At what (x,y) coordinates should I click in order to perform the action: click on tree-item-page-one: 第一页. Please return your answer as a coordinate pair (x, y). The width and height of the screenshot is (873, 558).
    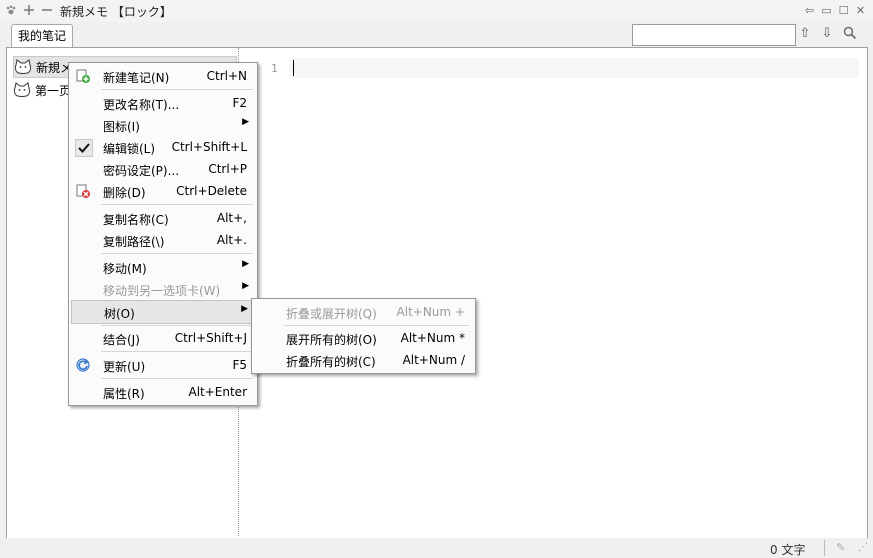
    Looking at the image, I should click on (42, 90).